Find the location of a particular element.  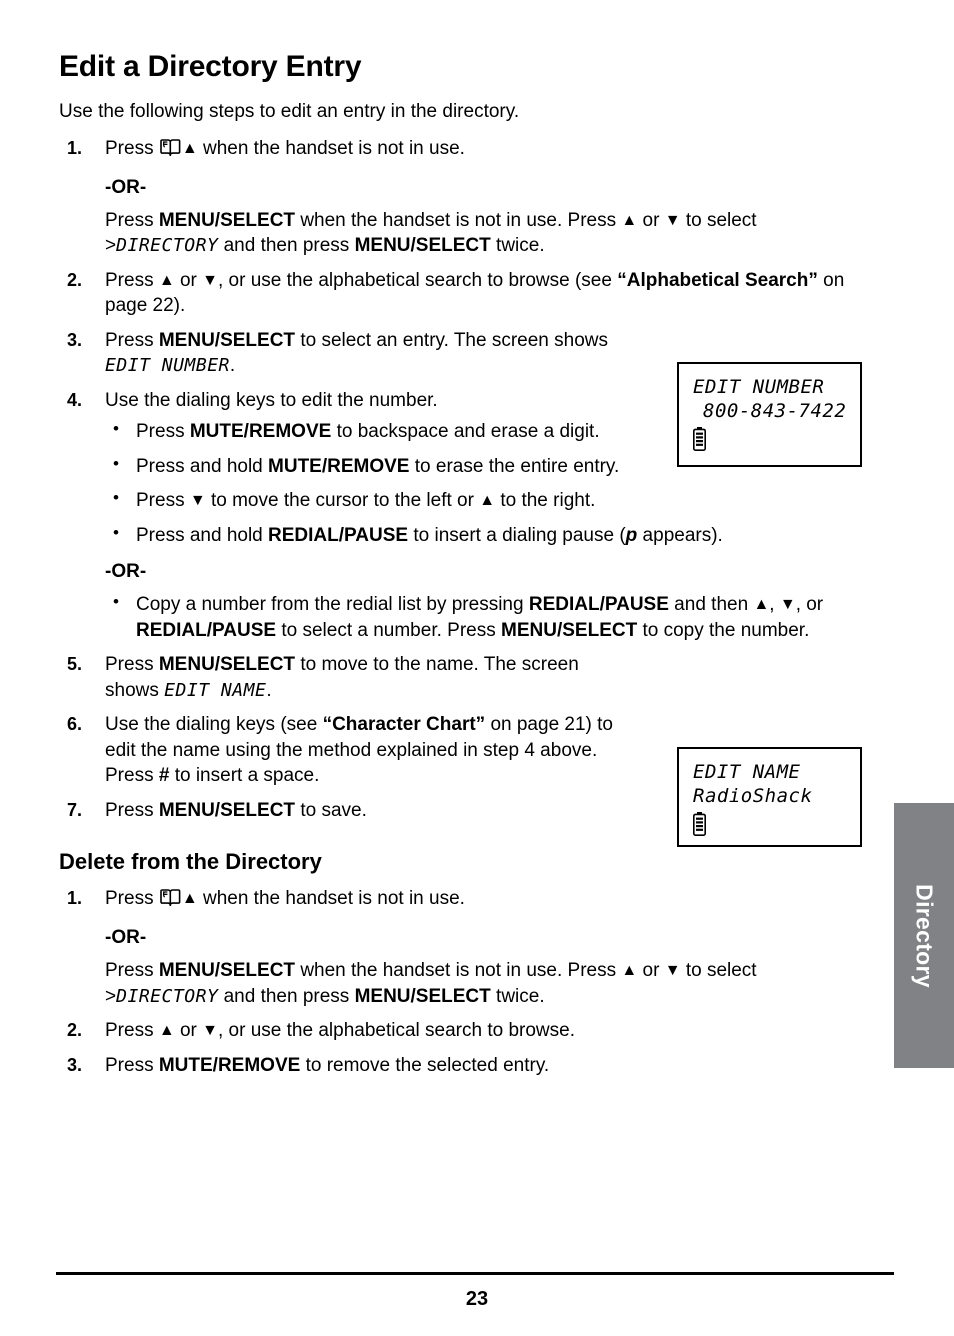

page-title: Edit a Directory Entry is located at coordinates (210, 66).